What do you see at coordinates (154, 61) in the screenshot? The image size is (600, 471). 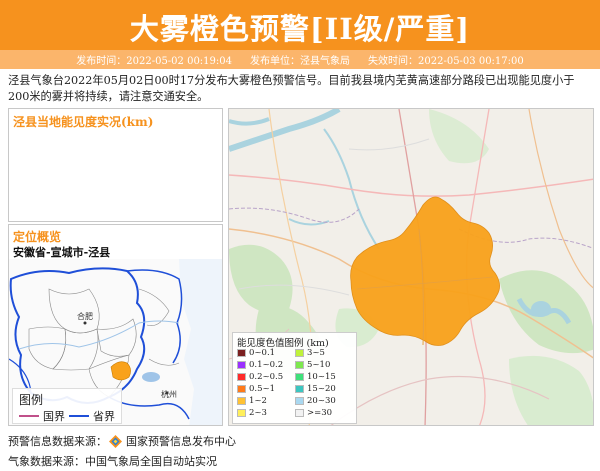 I see `publish-time: 发布时间：2022-05-02 00:19:04` at bounding box center [154, 61].